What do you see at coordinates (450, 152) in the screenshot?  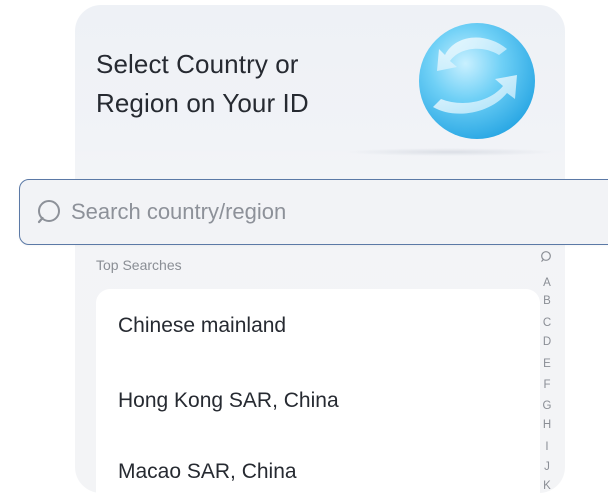 I see `header-divider-glow` at bounding box center [450, 152].